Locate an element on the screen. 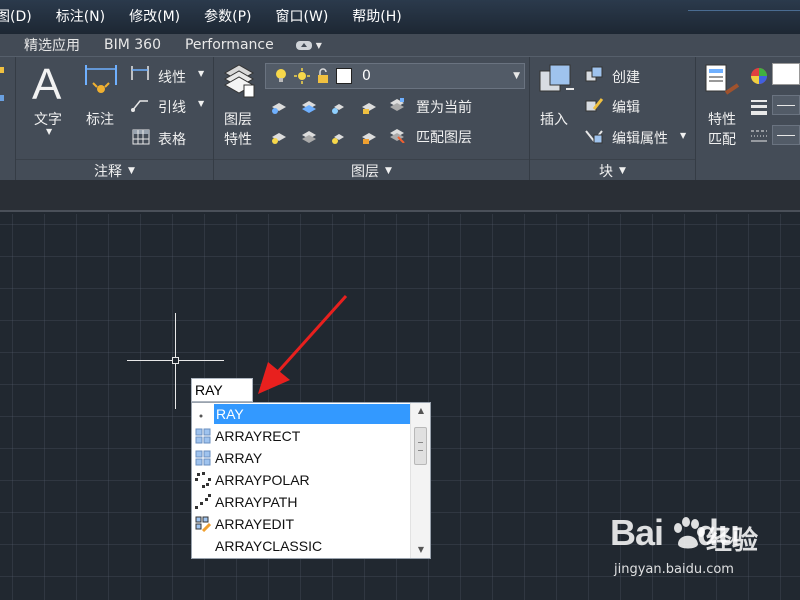 The height and width of the screenshot is (600, 800). autocomplete-item-label: ARRAYRECT is located at coordinates (258, 436).